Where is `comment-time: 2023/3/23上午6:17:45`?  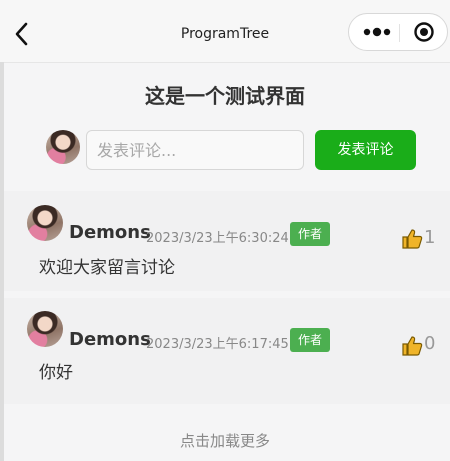 comment-time: 2023/3/23上午6:17:45 is located at coordinates (217, 344).